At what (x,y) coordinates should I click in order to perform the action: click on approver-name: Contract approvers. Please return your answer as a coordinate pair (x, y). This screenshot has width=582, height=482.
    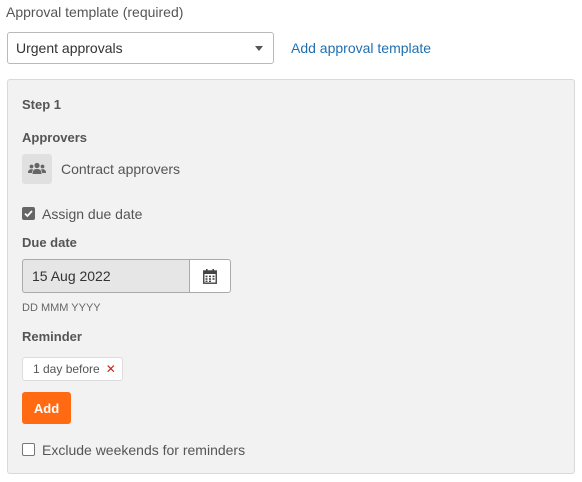
    Looking at the image, I should click on (121, 169).